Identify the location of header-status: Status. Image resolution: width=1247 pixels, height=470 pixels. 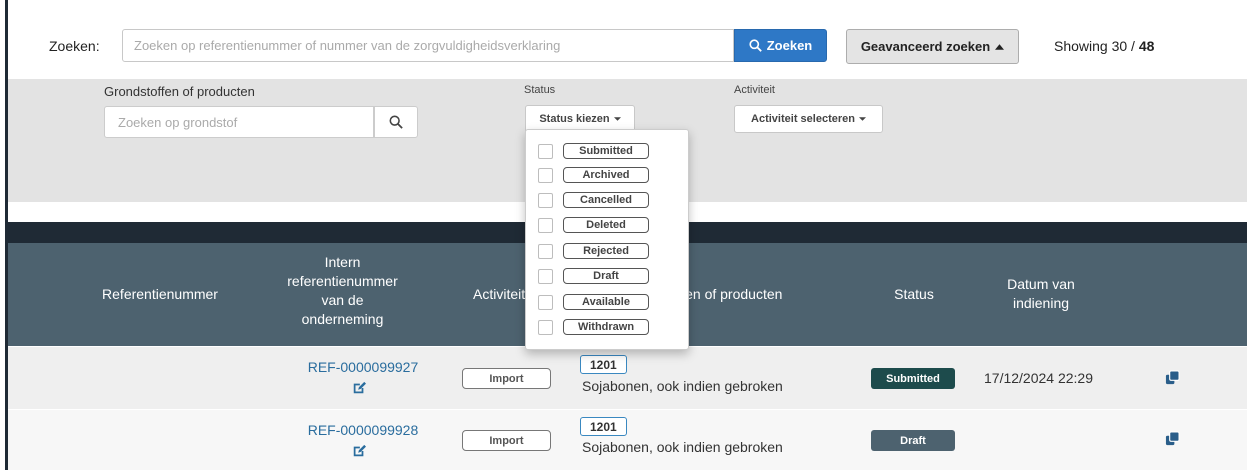
(914, 294).